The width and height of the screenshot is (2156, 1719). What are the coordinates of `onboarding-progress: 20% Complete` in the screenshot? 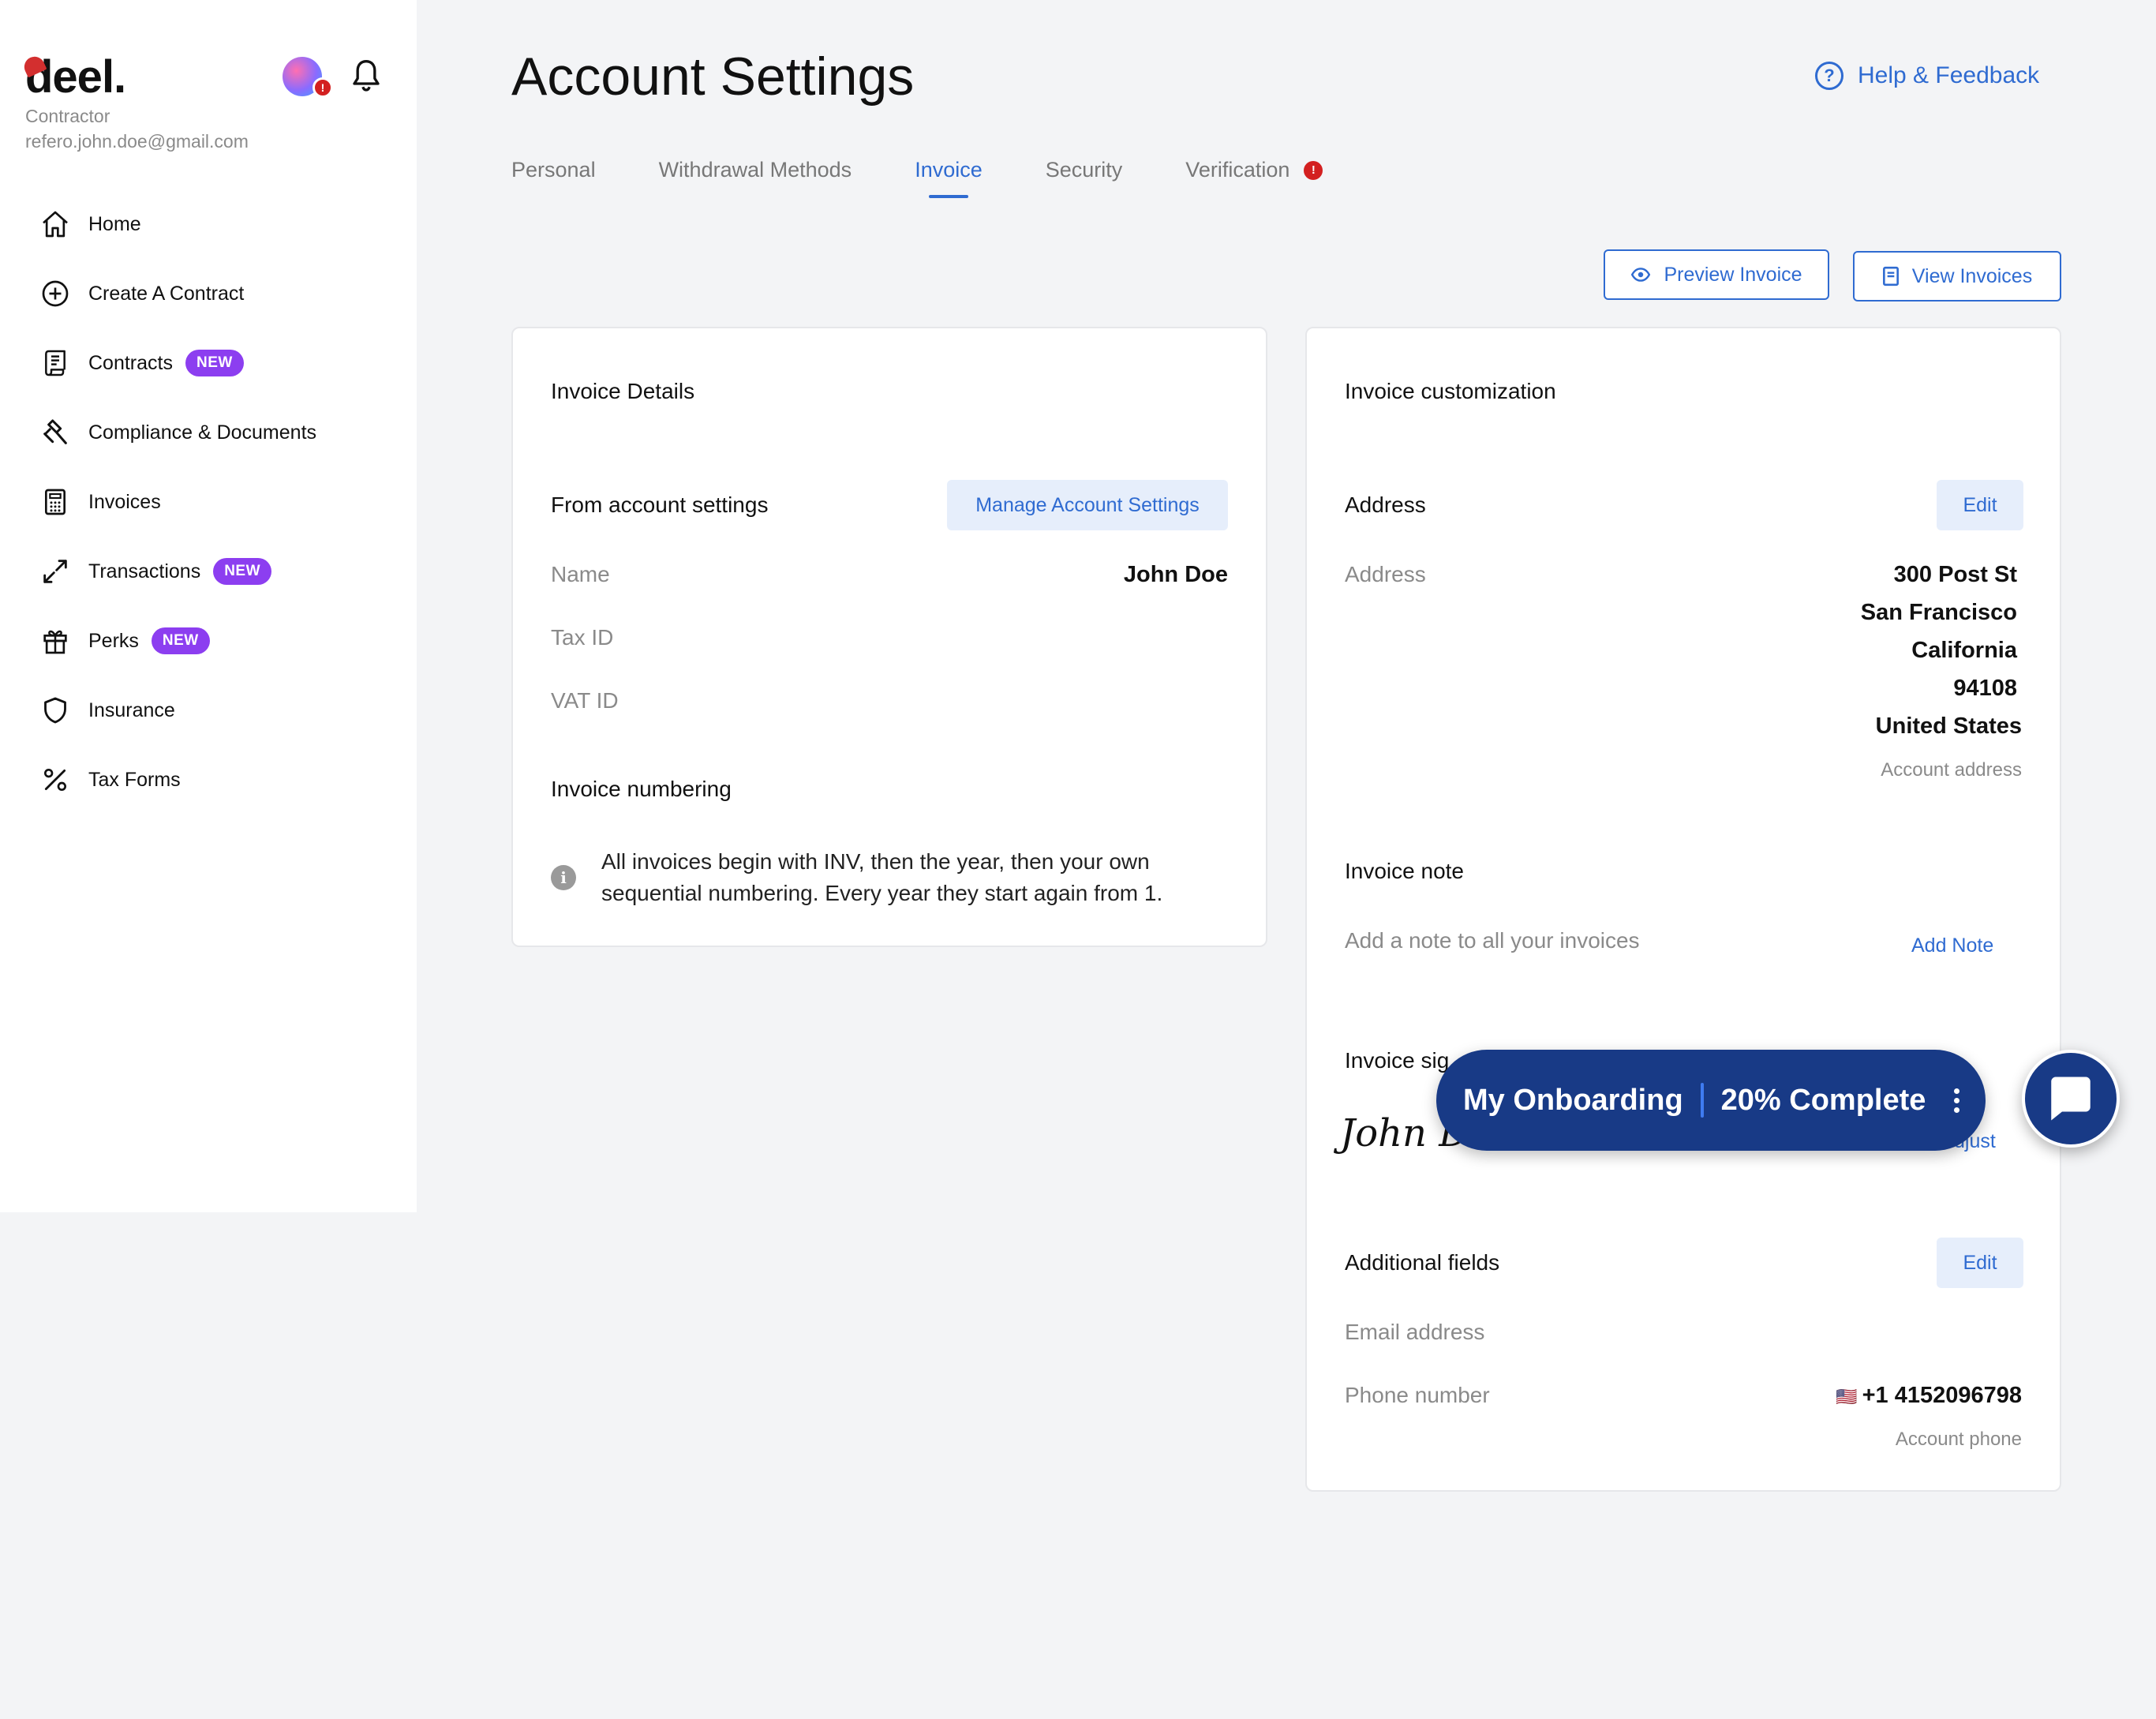 It's located at (1823, 1100).